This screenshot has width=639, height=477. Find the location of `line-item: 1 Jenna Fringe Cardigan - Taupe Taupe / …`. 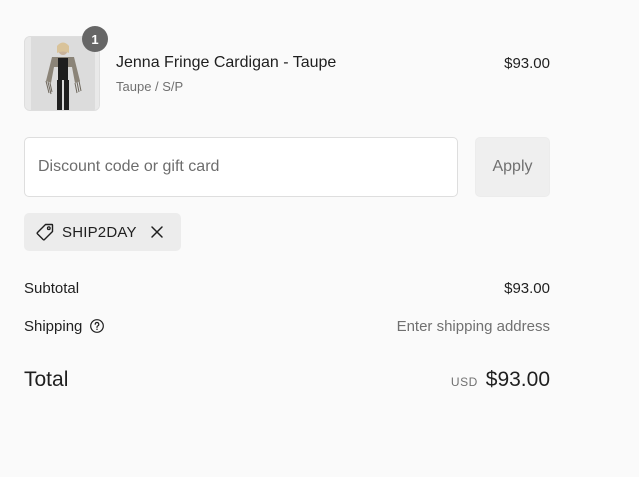

line-item: 1 Jenna Fringe Cardigan - Taupe Taupe / … is located at coordinates (287, 69).